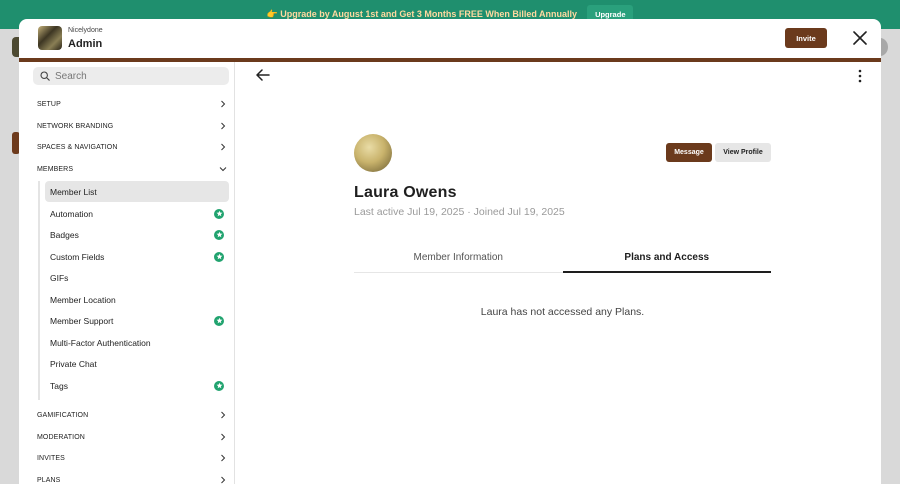  Describe the element at coordinates (82, 320) in the screenshot. I see `sidebar-item-label: Member Support` at that location.